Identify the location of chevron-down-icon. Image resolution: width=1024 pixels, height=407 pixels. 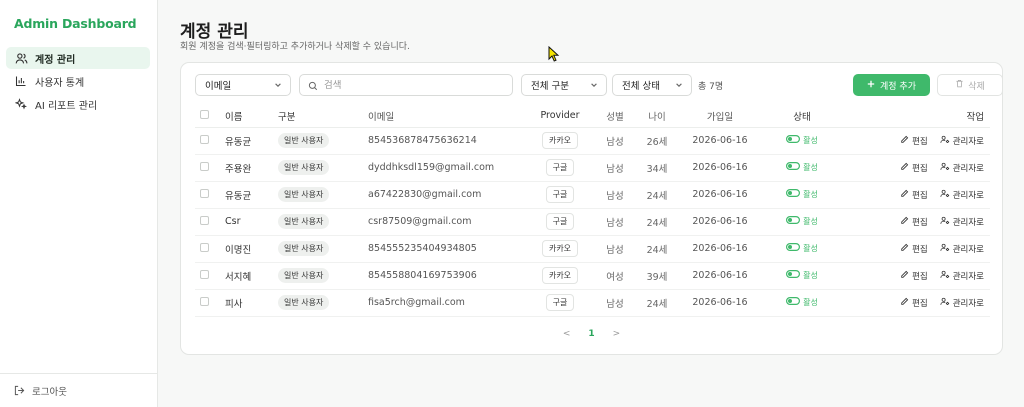
(278, 86).